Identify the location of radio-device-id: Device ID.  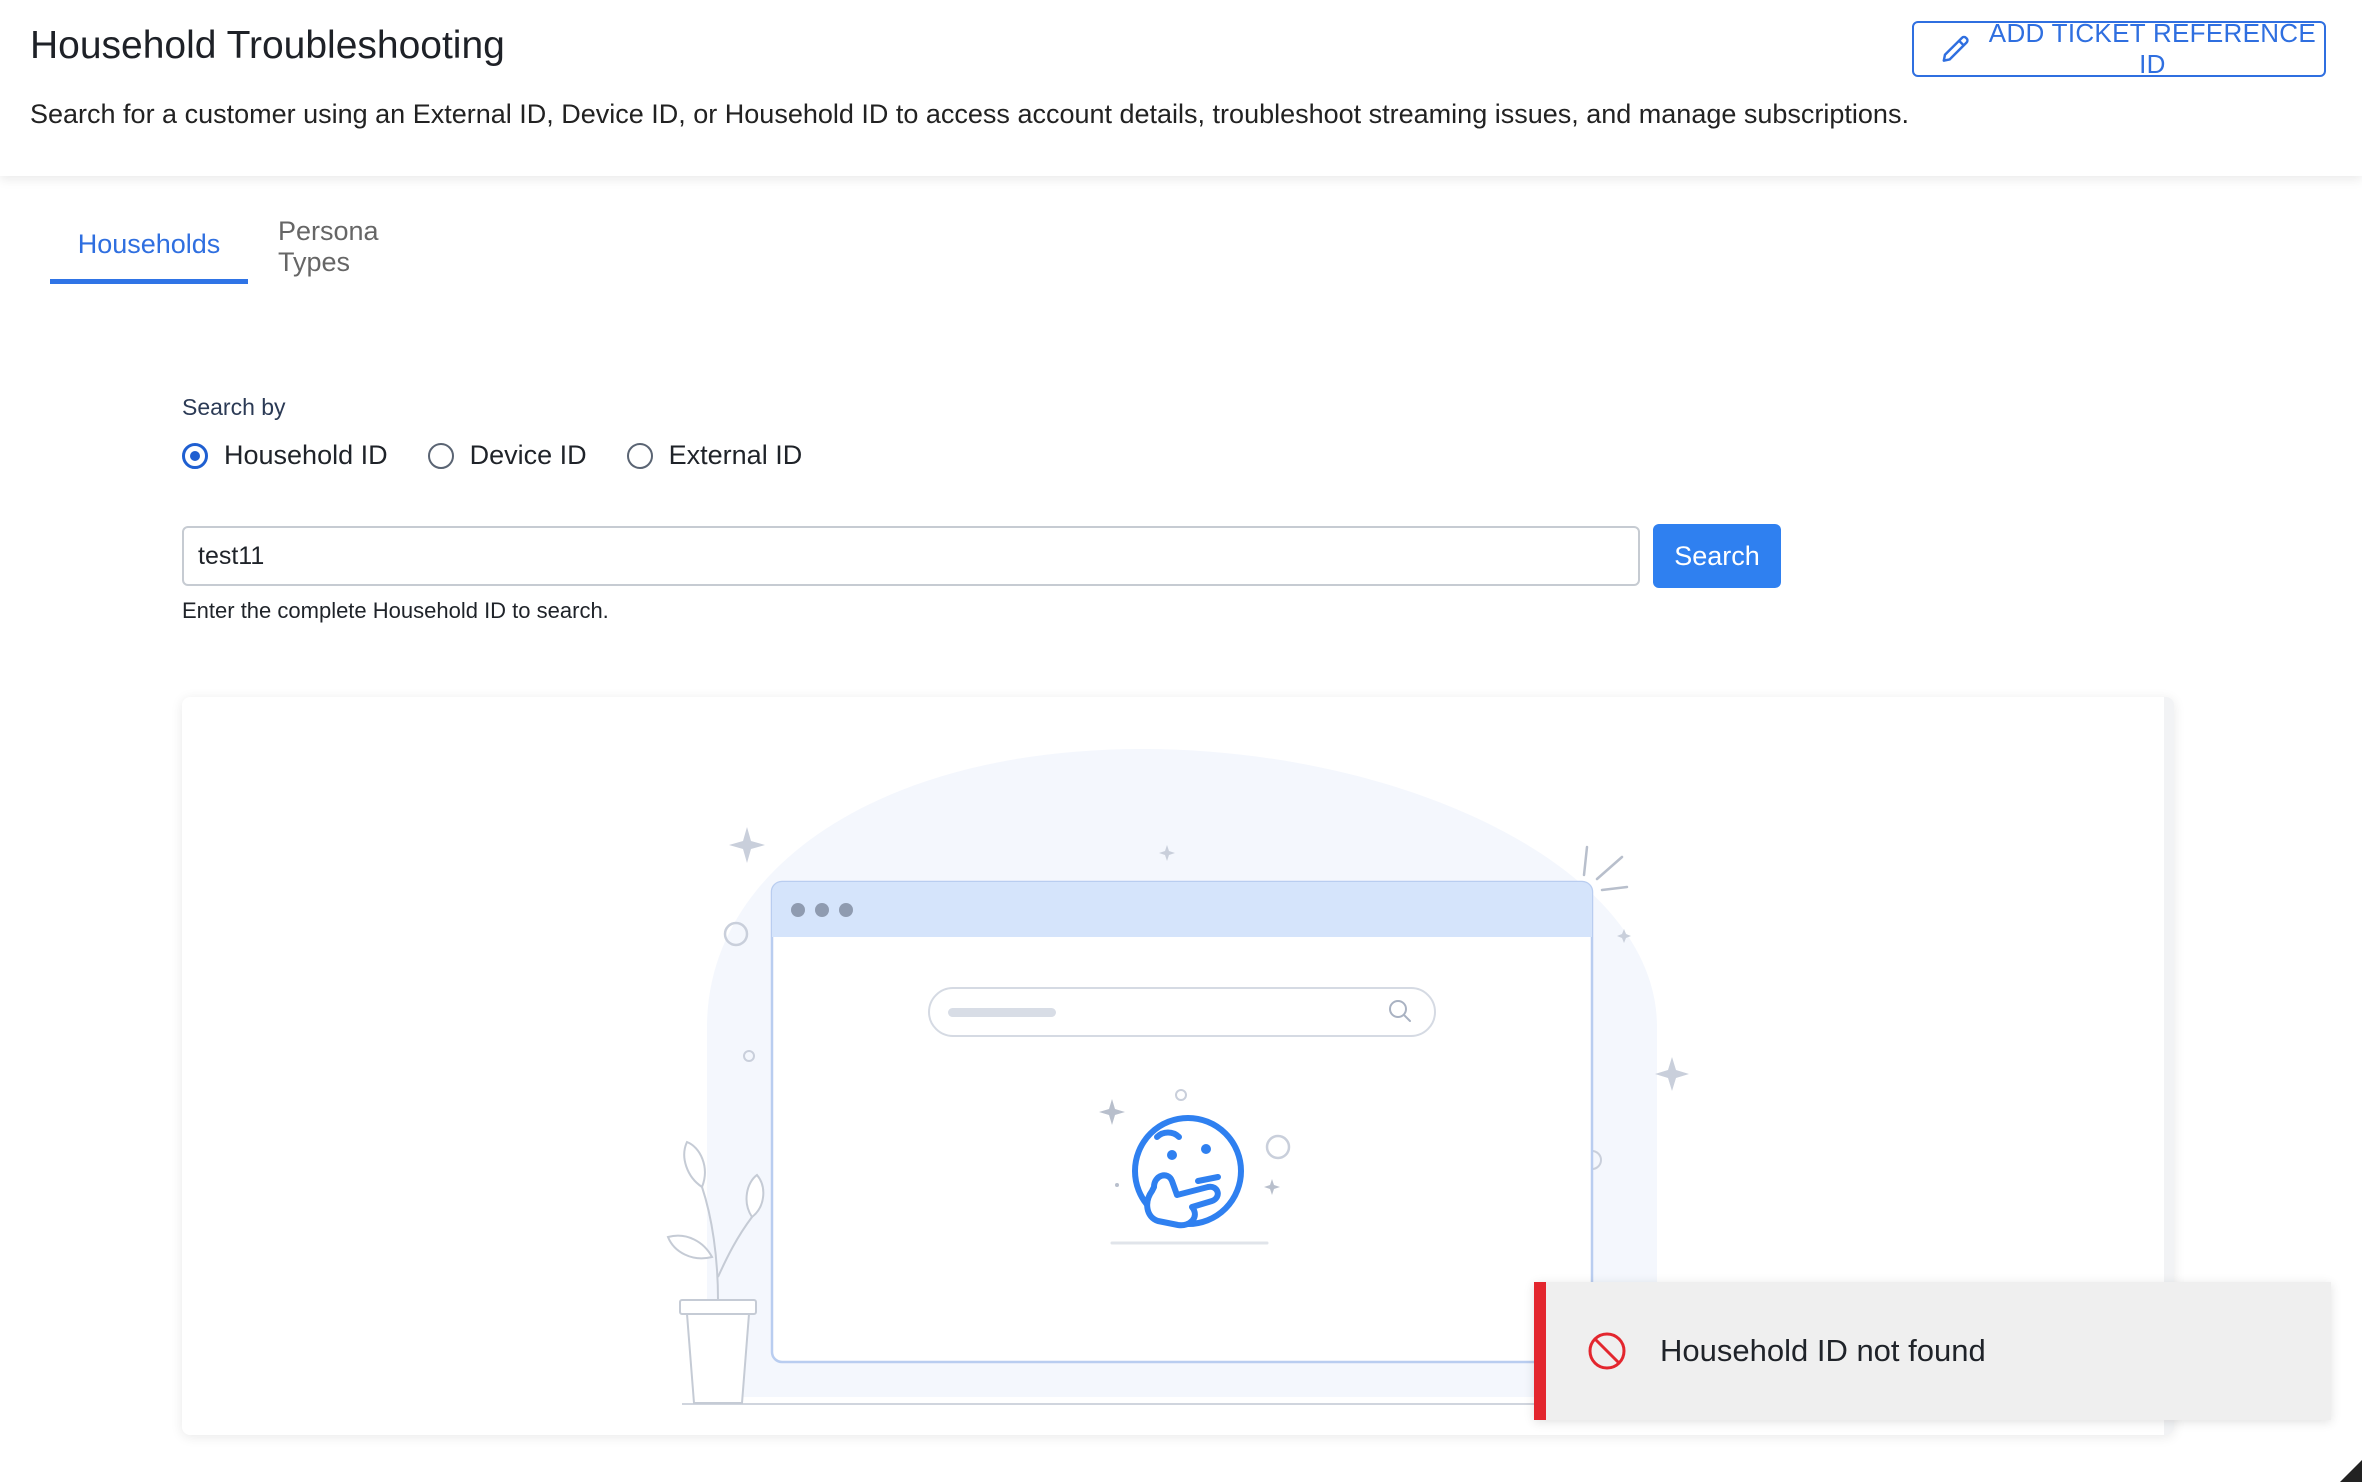
(507, 455).